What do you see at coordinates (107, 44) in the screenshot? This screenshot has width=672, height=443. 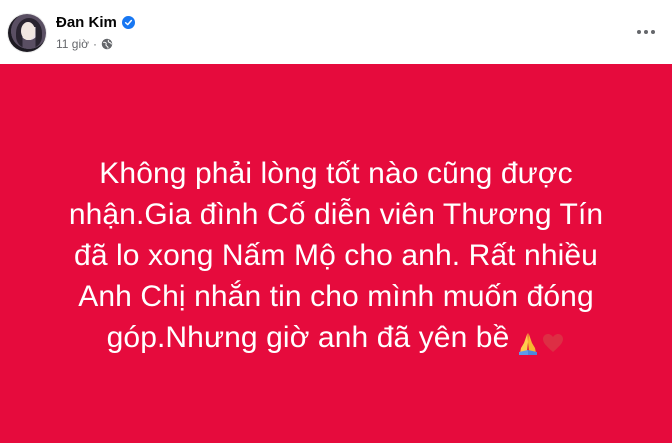 I see `globe-icon` at bounding box center [107, 44].